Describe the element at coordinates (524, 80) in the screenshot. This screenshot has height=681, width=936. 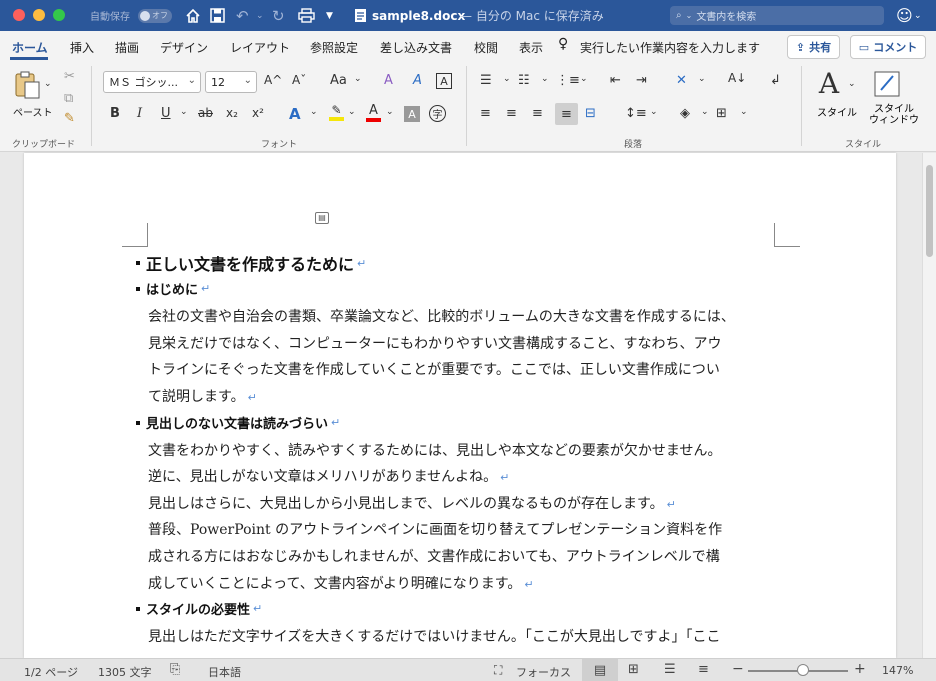
I see `numbering-icon: ☷` at that location.